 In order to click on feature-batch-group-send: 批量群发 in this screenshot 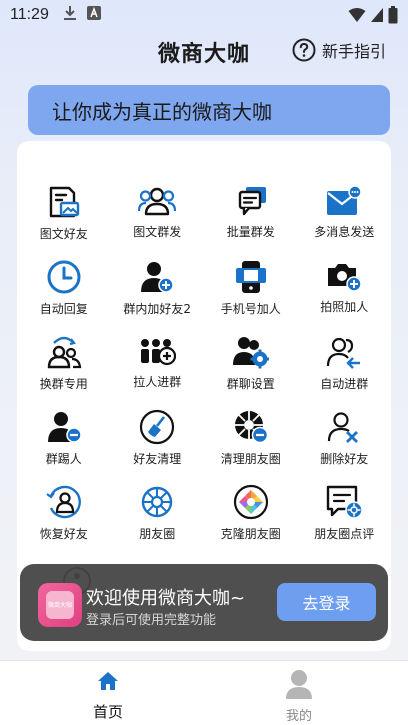, I will do `click(251, 212)`.